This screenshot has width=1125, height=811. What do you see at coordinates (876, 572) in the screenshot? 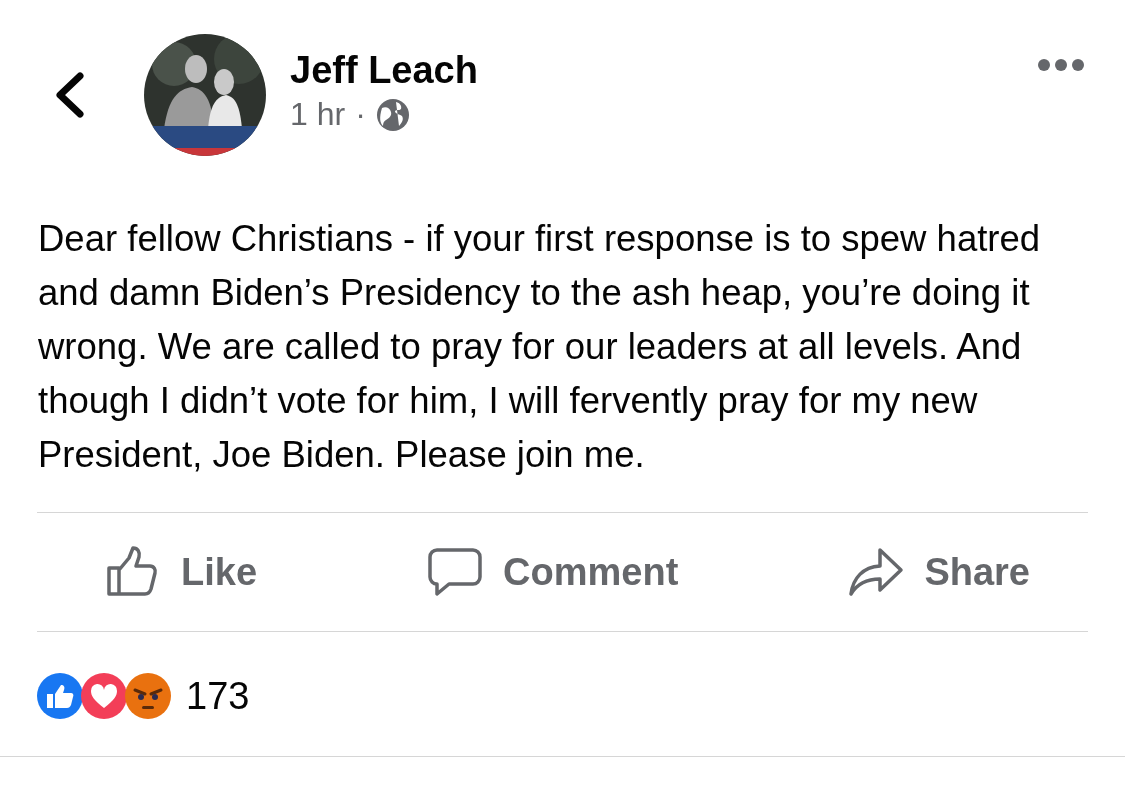
I see `share-arrow-icon` at bounding box center [876, 572].